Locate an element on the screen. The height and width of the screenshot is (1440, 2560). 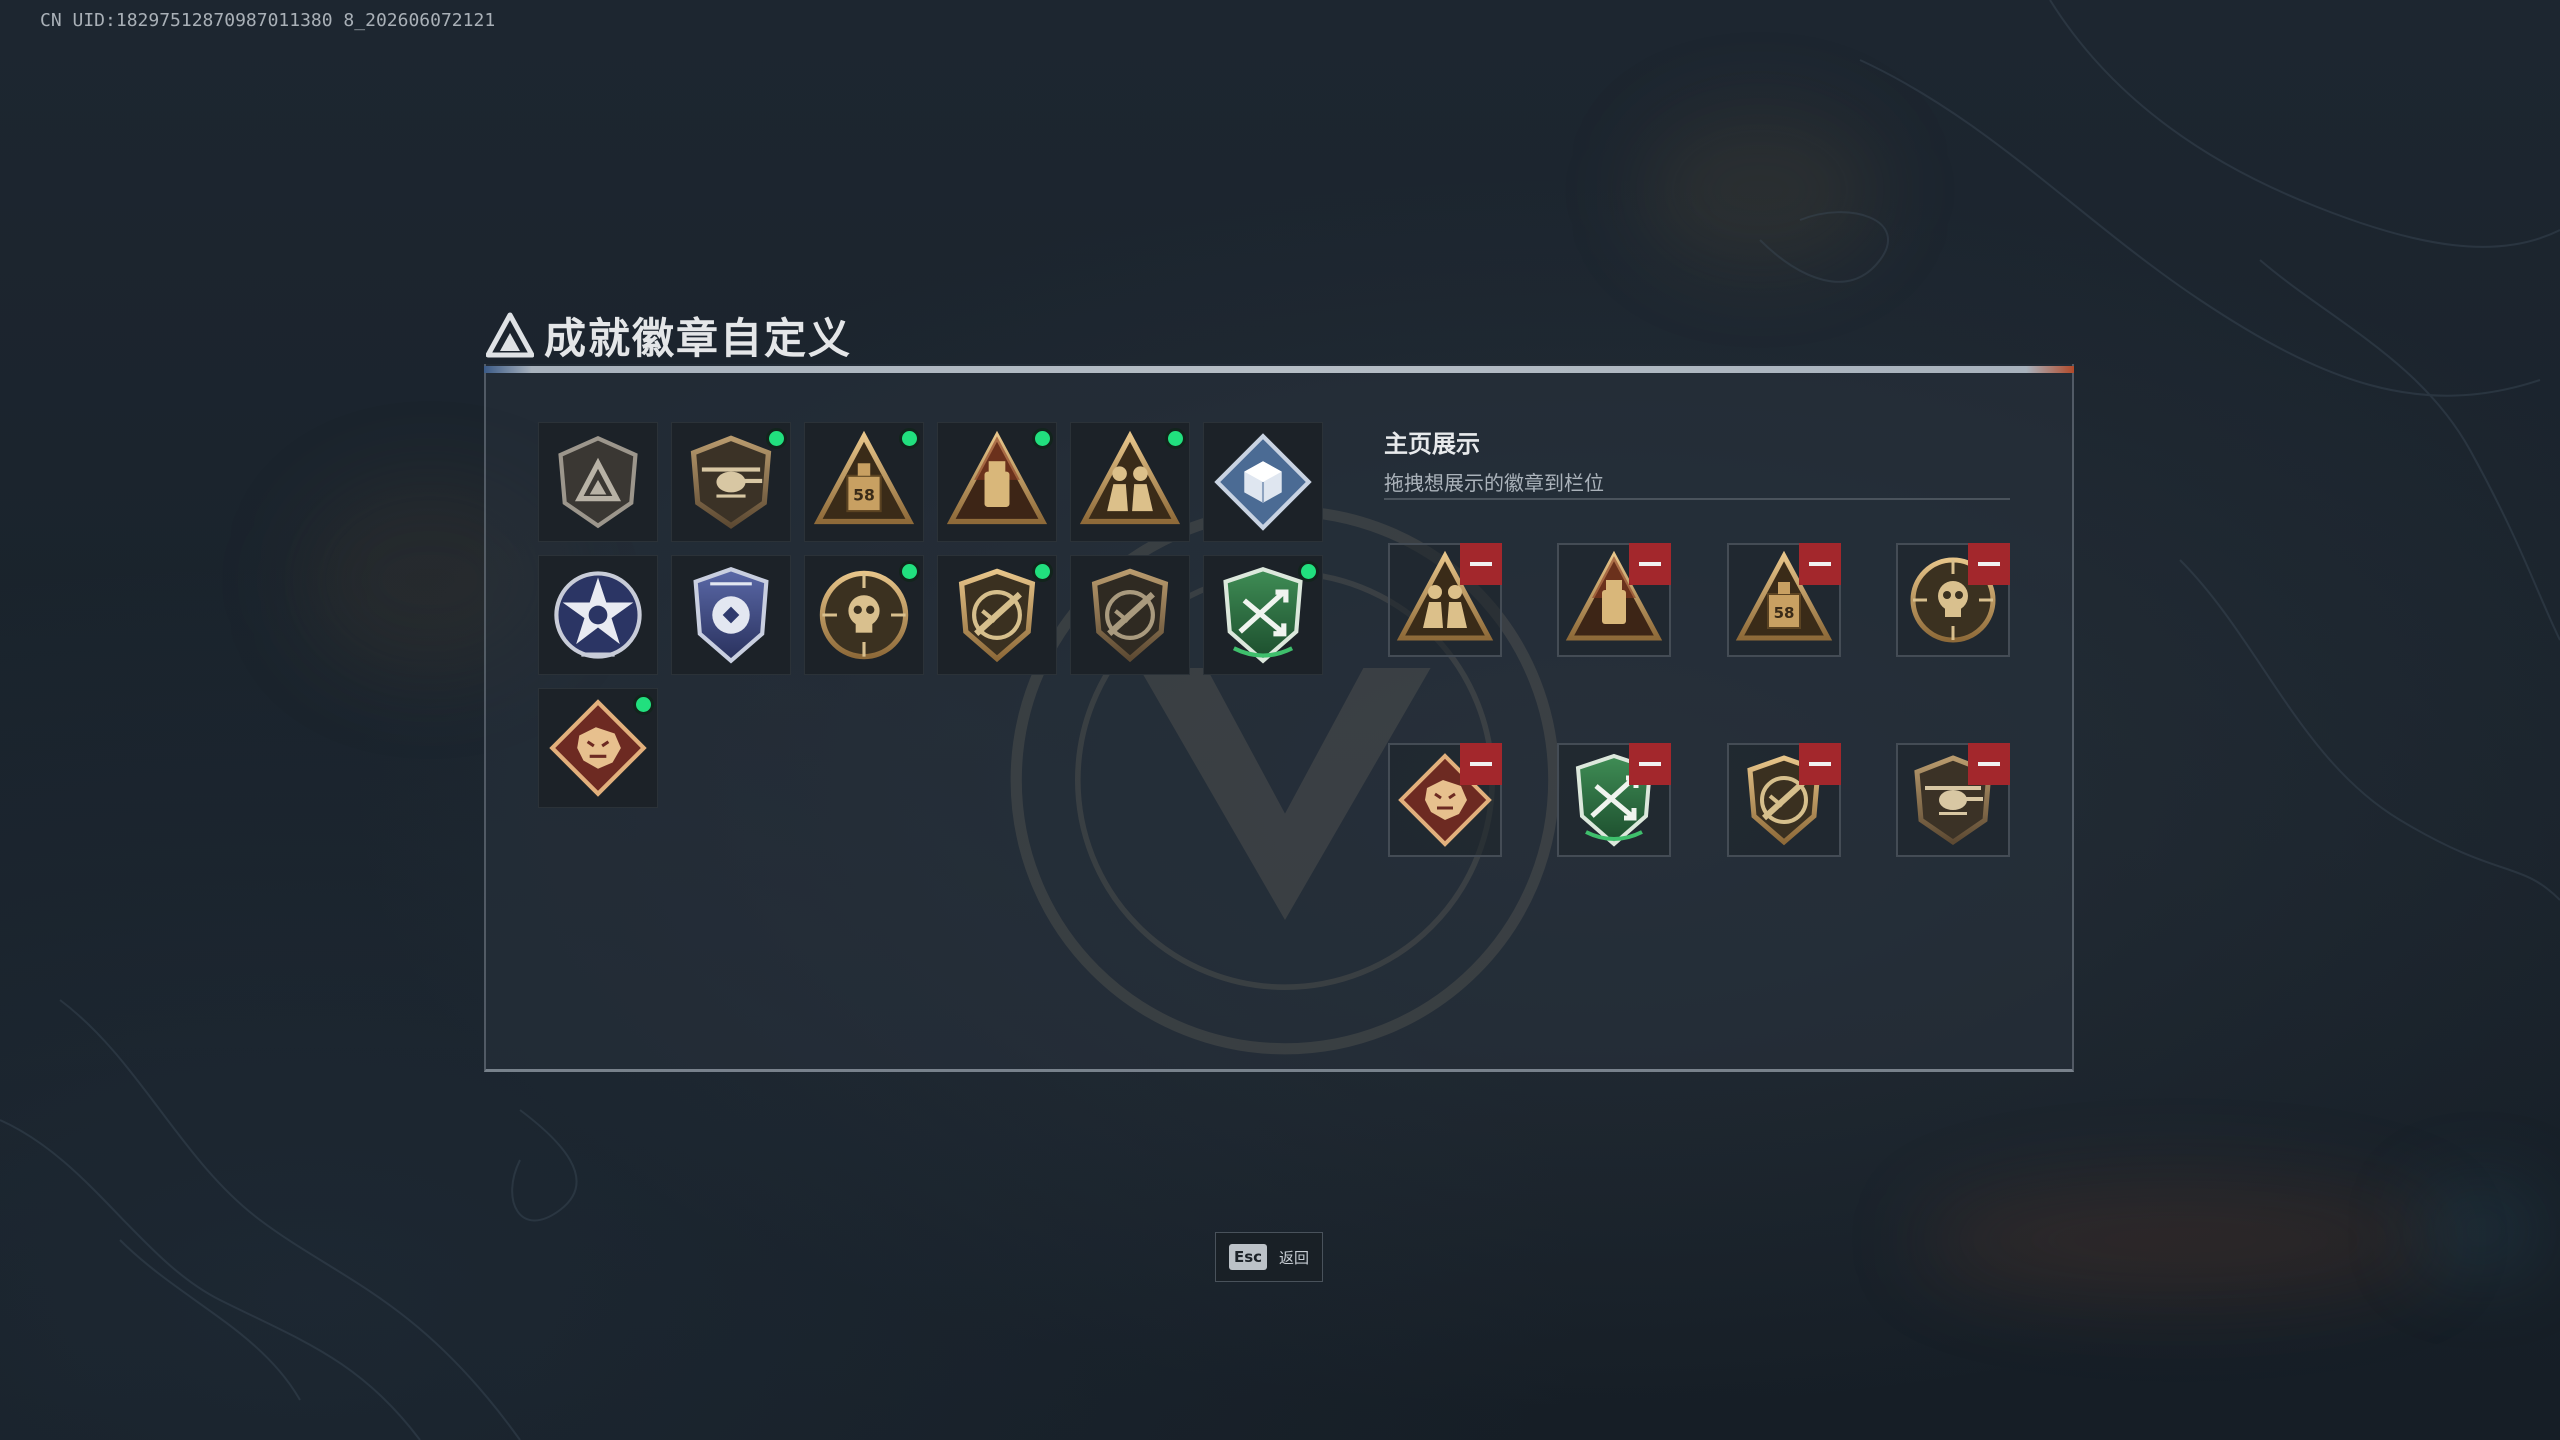
badge-slot-dragon-diamond is located at coordinates (598, 748).